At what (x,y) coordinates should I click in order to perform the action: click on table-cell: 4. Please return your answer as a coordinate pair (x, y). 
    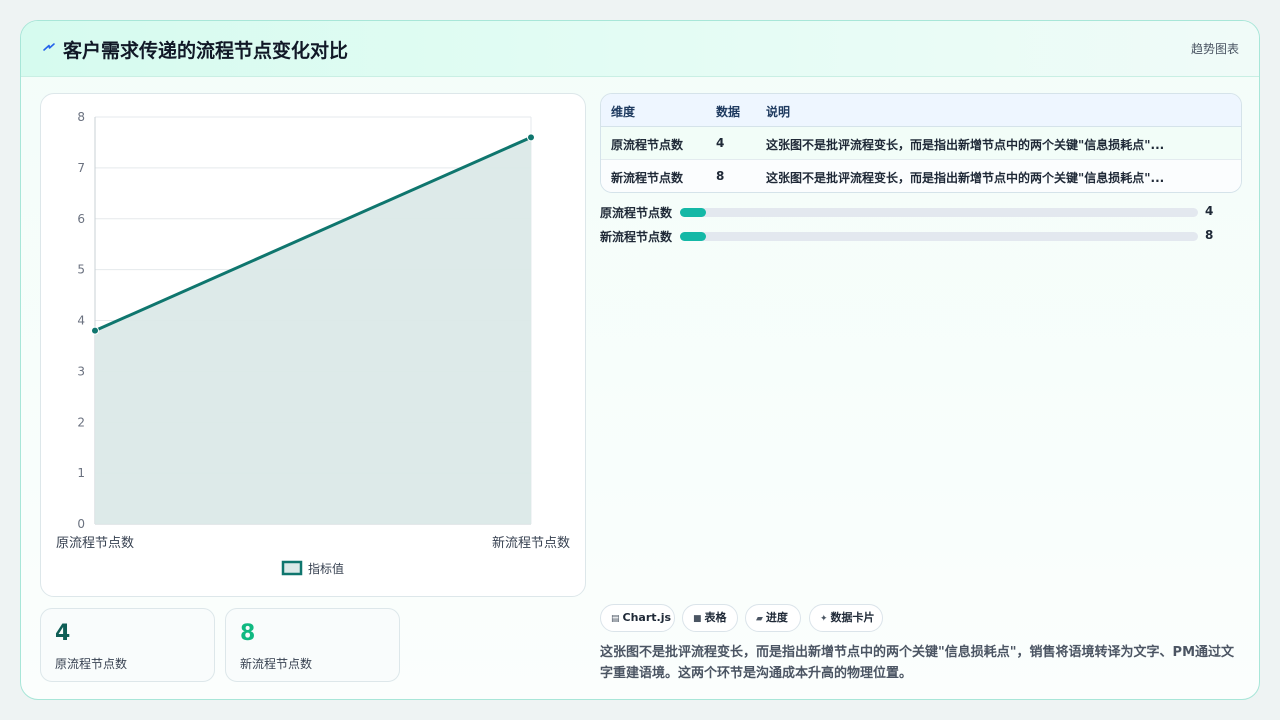
    Looking at the image, I should click on (720, 143).